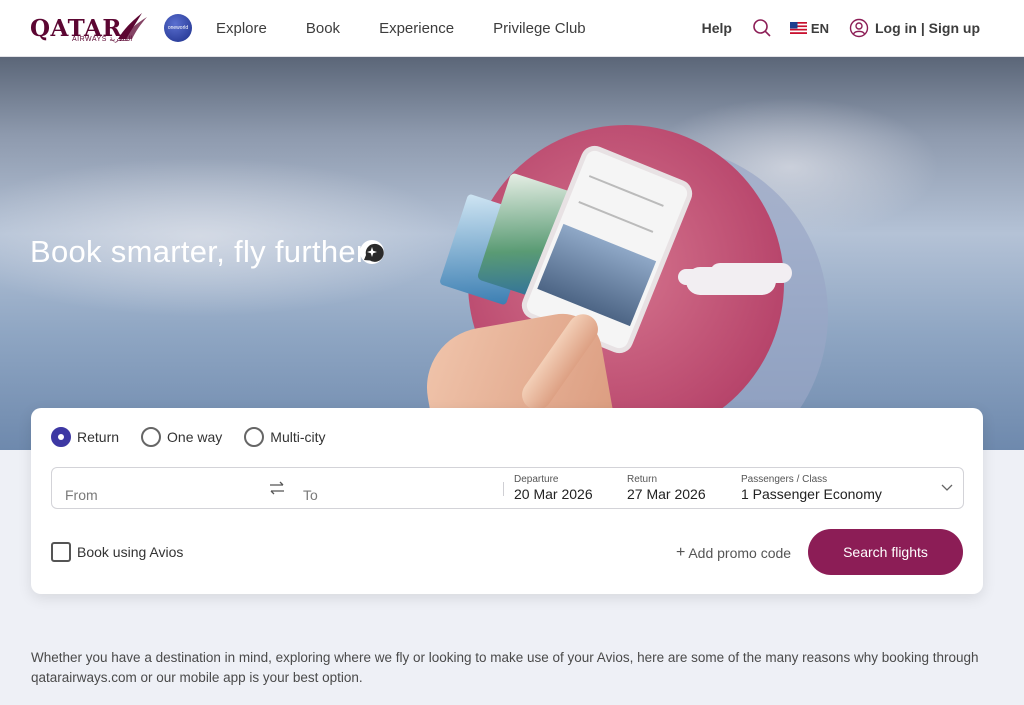 This screenshot has height=705, width=1024. Describe the element at coordinates (198, 251) in the screenshot. I see `hero-title: Book smarter, fly further` at that location.